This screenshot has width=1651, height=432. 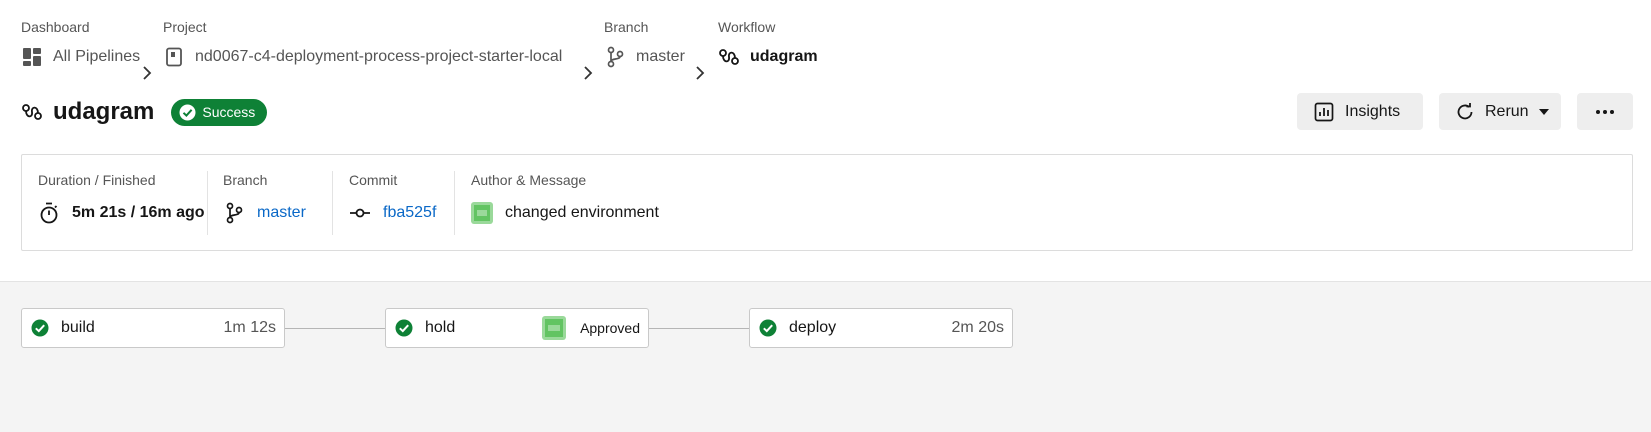 I want to click on breadcrumb-workflow-current: udagram, so click(x=768, y=57).